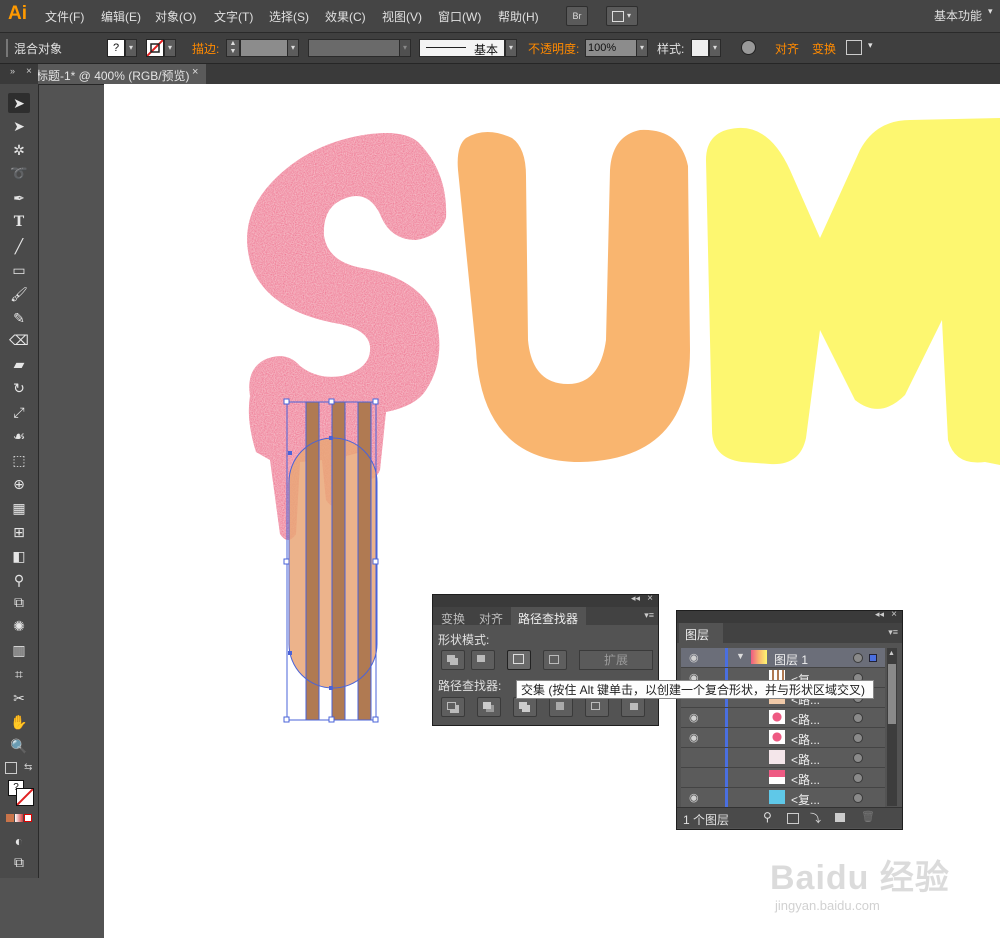 The width and height of the screenshot is (1000, 938). I want to click on intersect-icon, so click(518, 659).